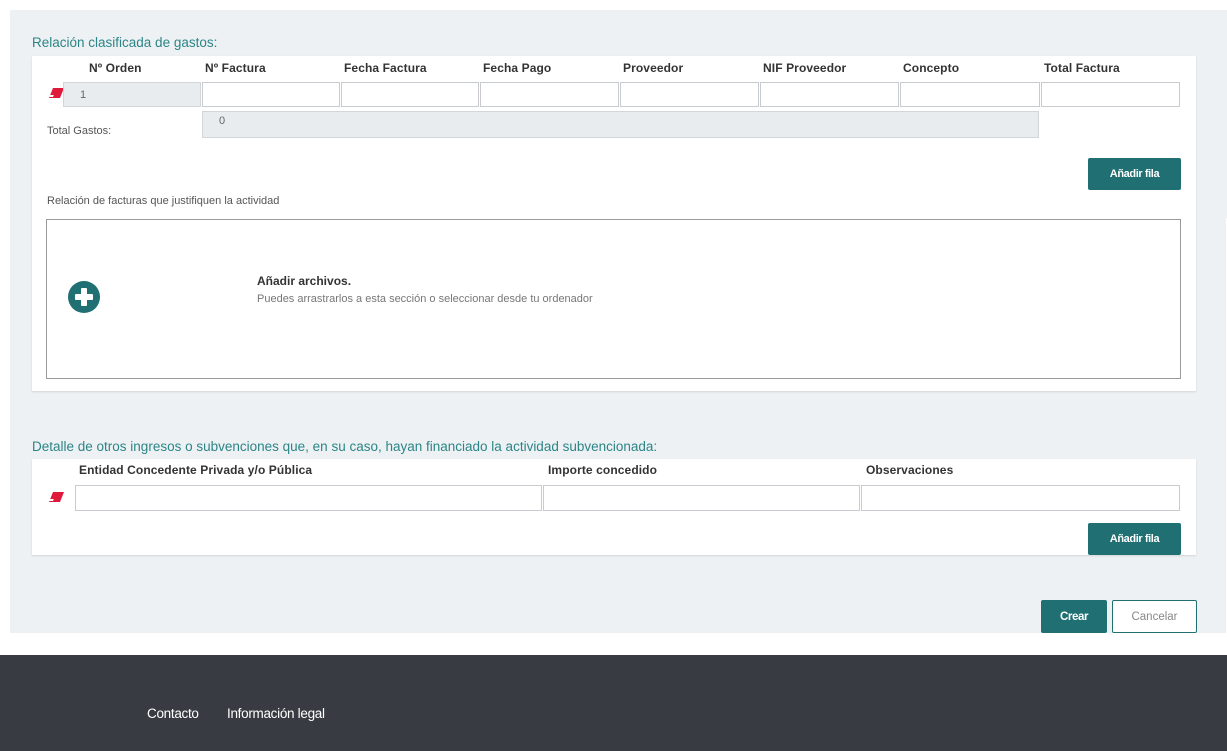 This screenshot has width=1227, height=751. I want to click on col-header-supplier-nif: NIF Proveedor, so click(805, 68).